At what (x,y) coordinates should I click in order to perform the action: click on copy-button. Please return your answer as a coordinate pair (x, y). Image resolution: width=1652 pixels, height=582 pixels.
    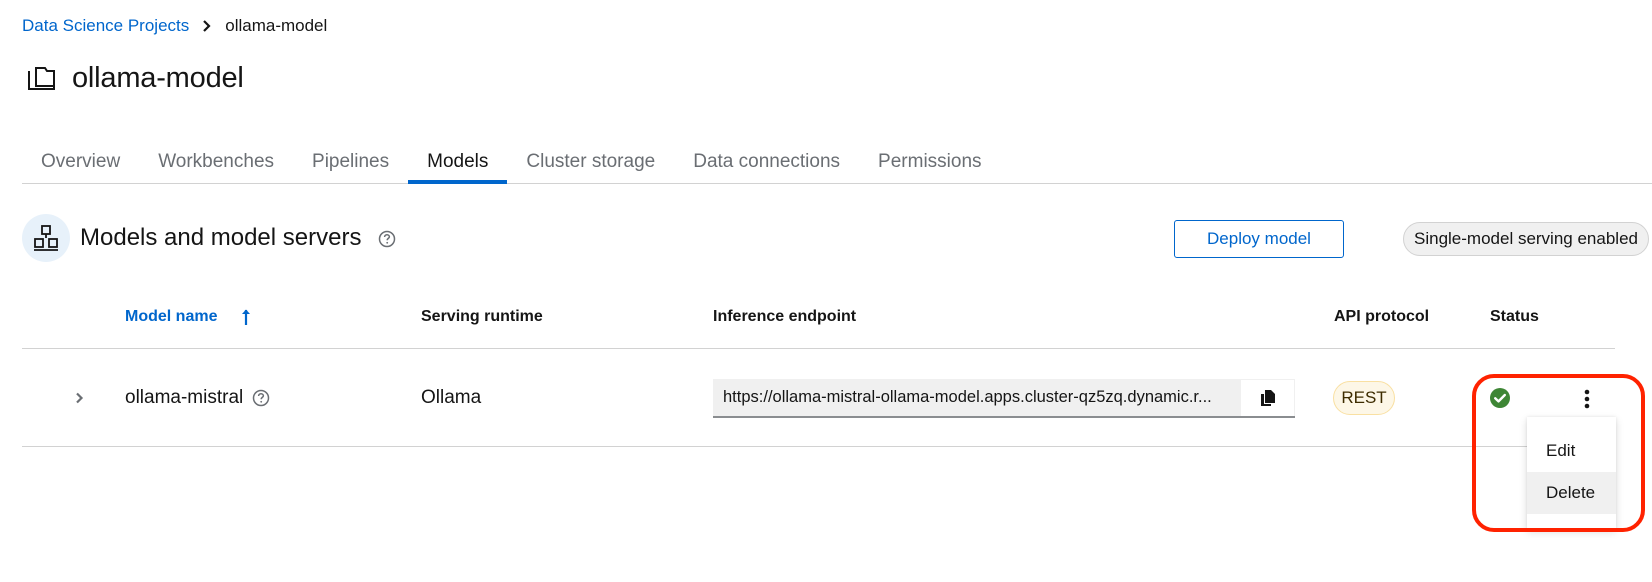
    Looking at the image, I should click on (1268, 397).